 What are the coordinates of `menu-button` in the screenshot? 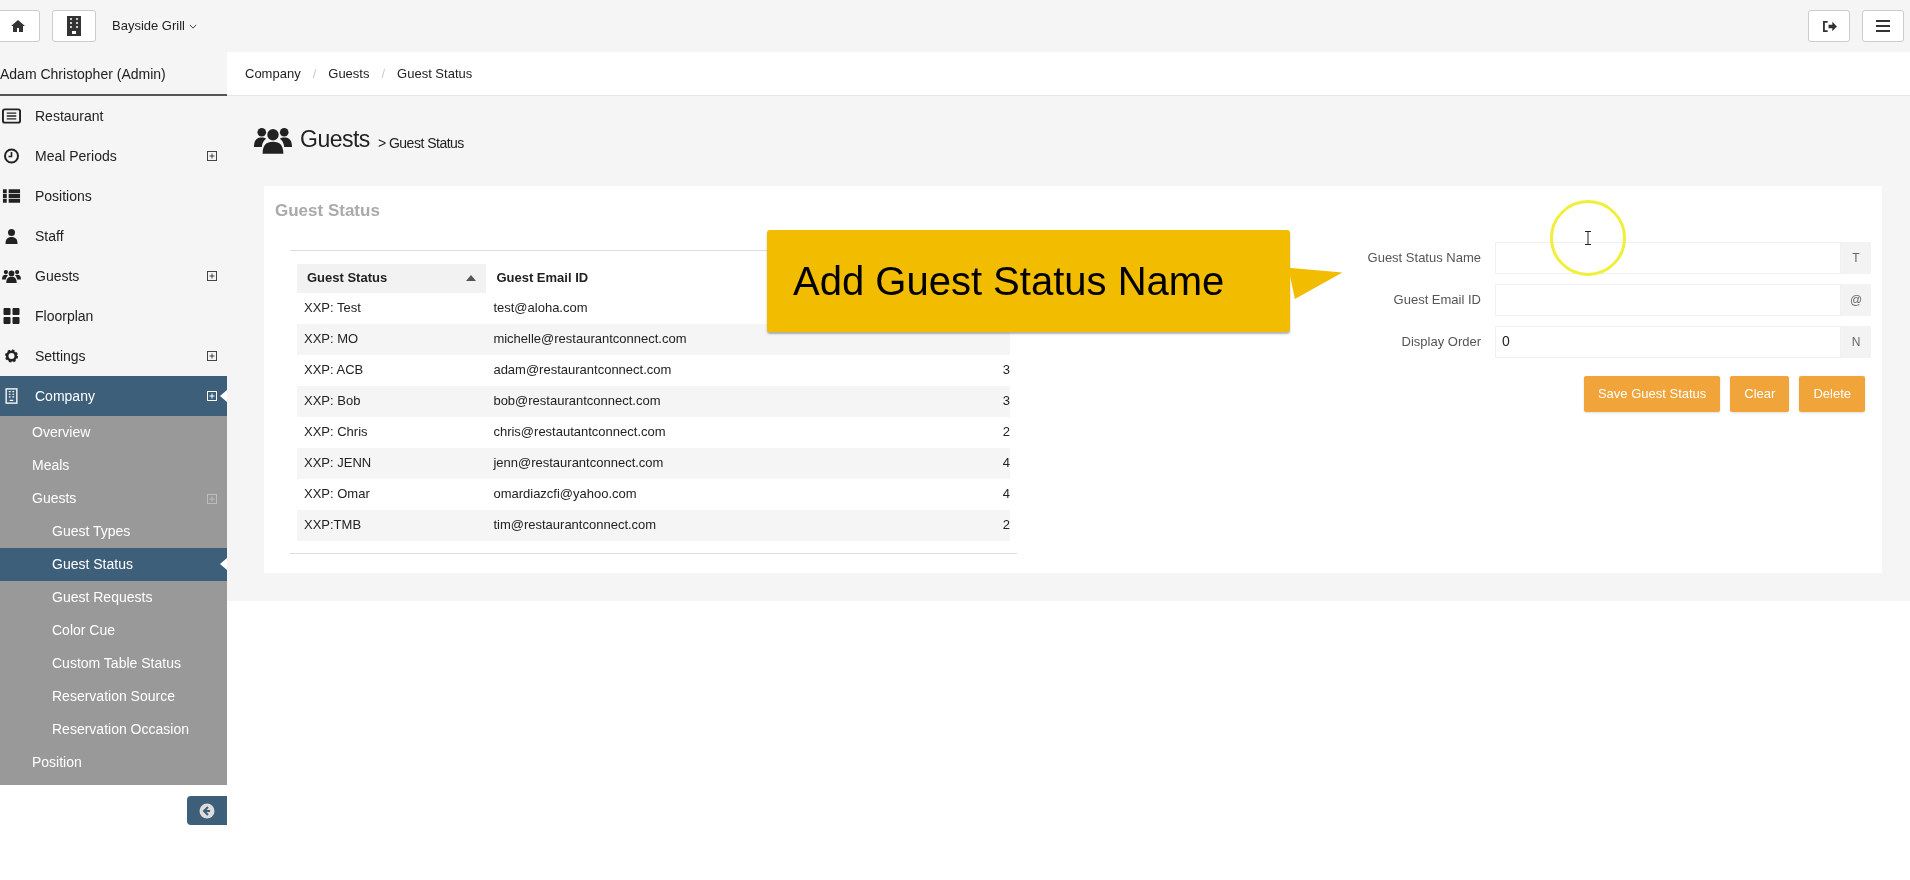 It's located at (1883, 26).